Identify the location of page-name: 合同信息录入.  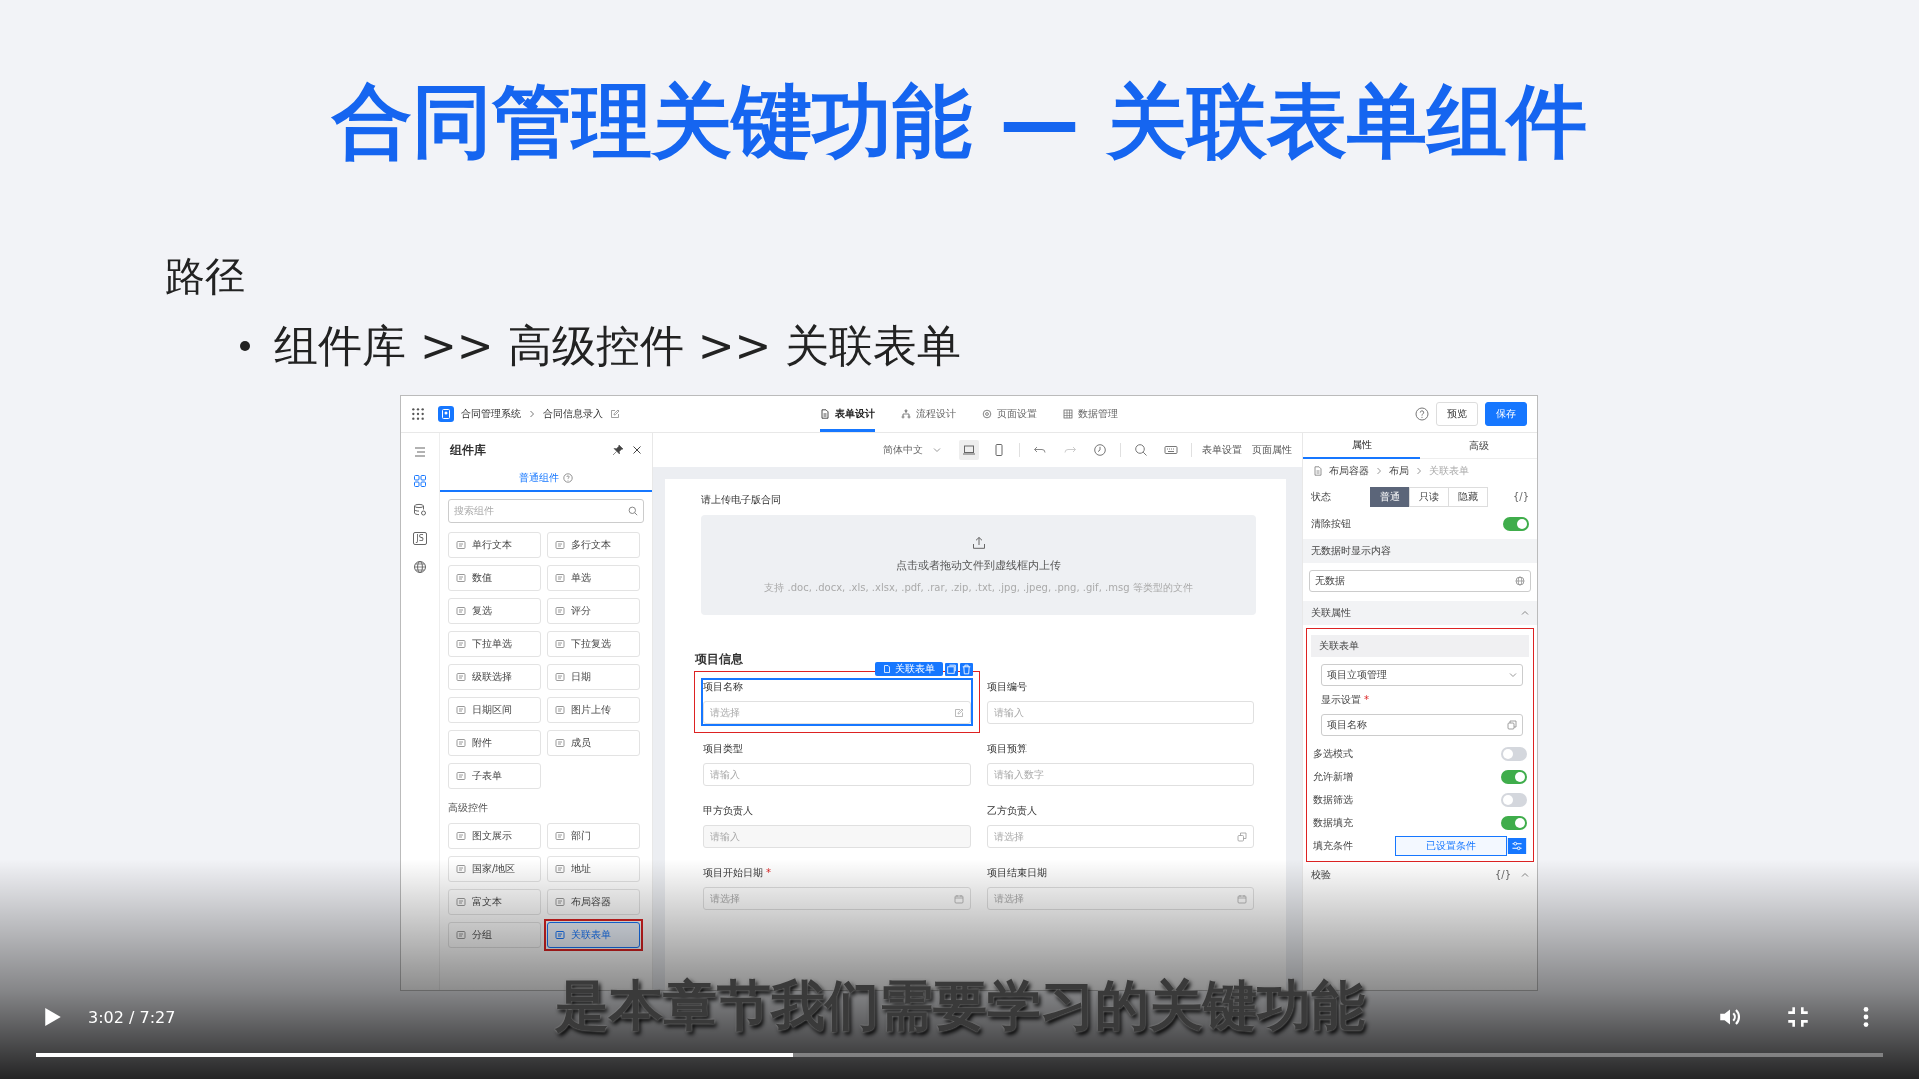
(573, 414).